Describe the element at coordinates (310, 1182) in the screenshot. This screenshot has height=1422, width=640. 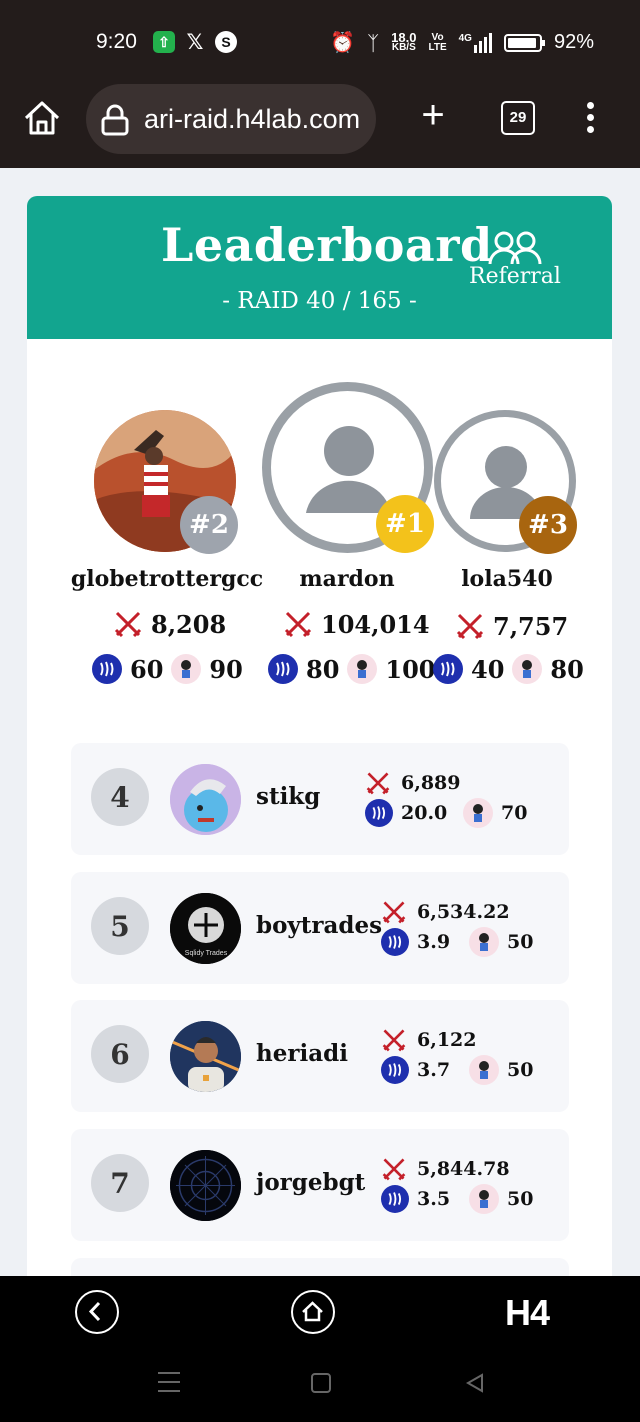
I see `row-username: jorgebgt` at that location.